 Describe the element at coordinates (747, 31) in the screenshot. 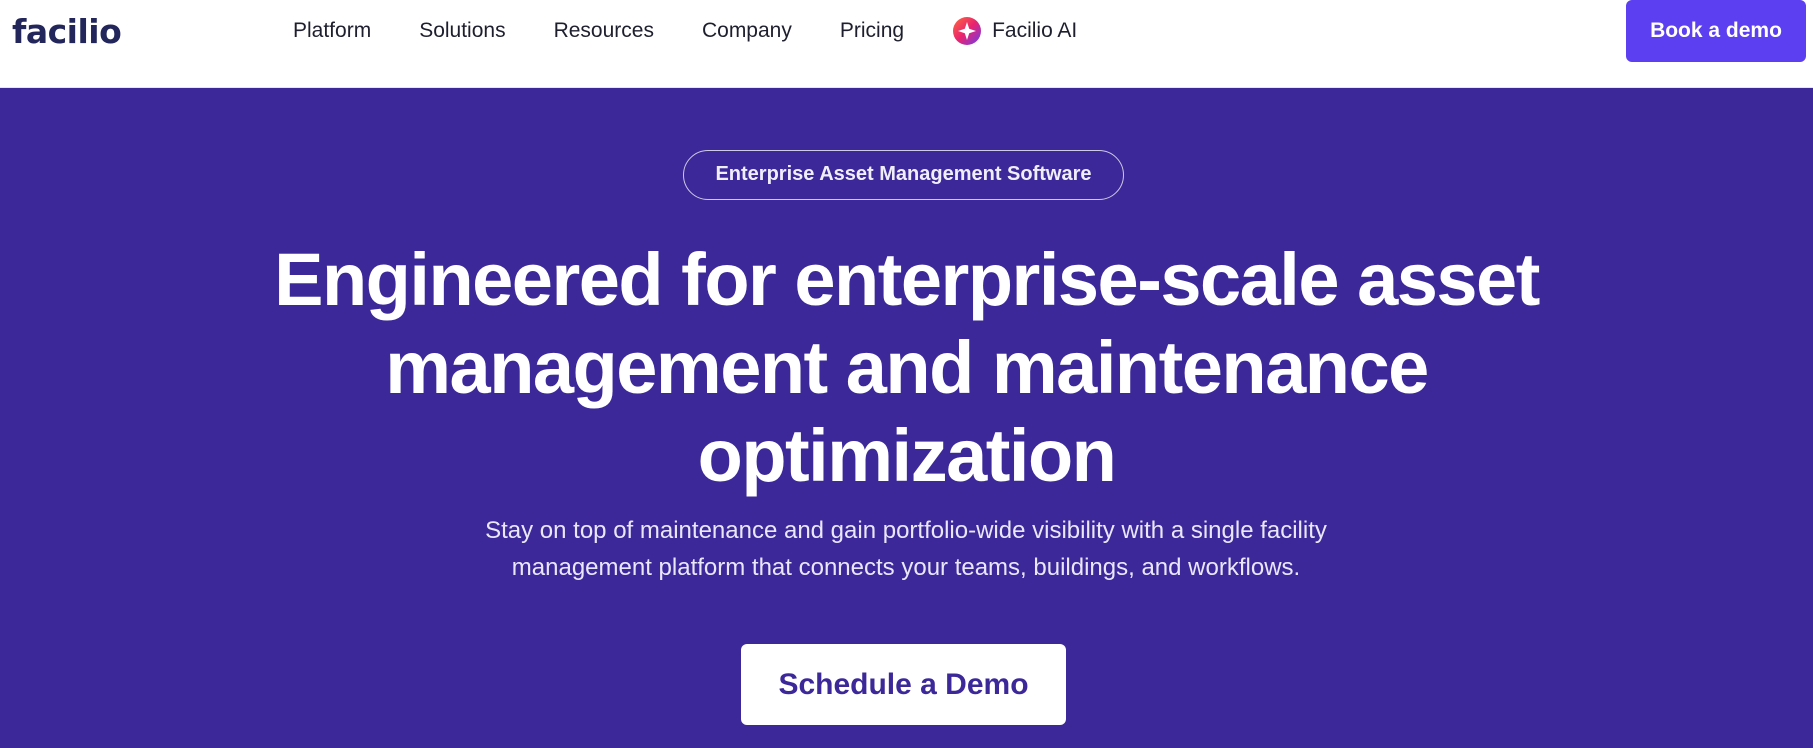

I see `nav-item-company: Company` at that location.